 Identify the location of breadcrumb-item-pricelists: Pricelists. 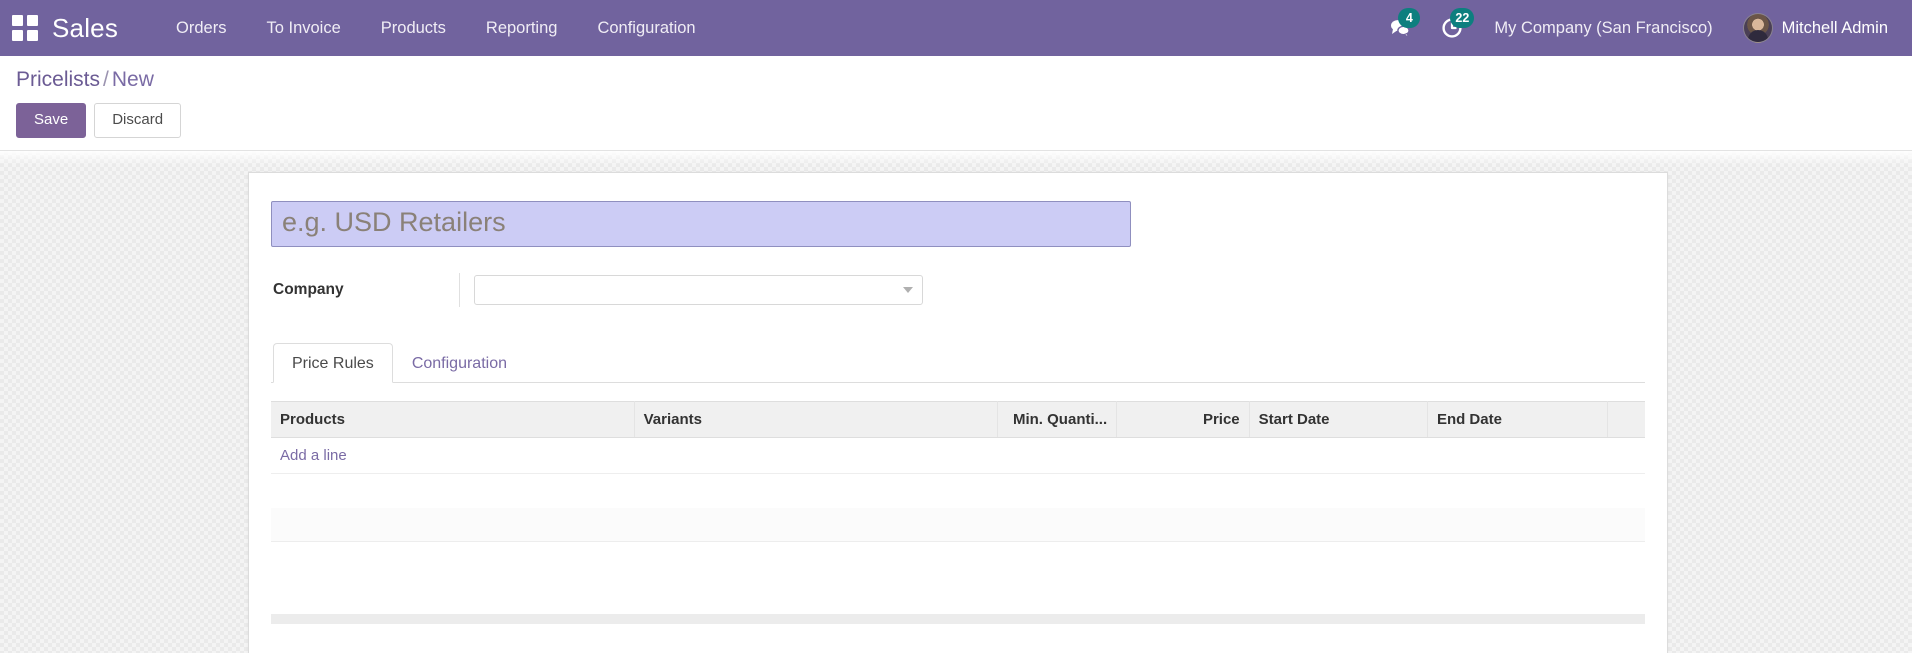
(58, 79).